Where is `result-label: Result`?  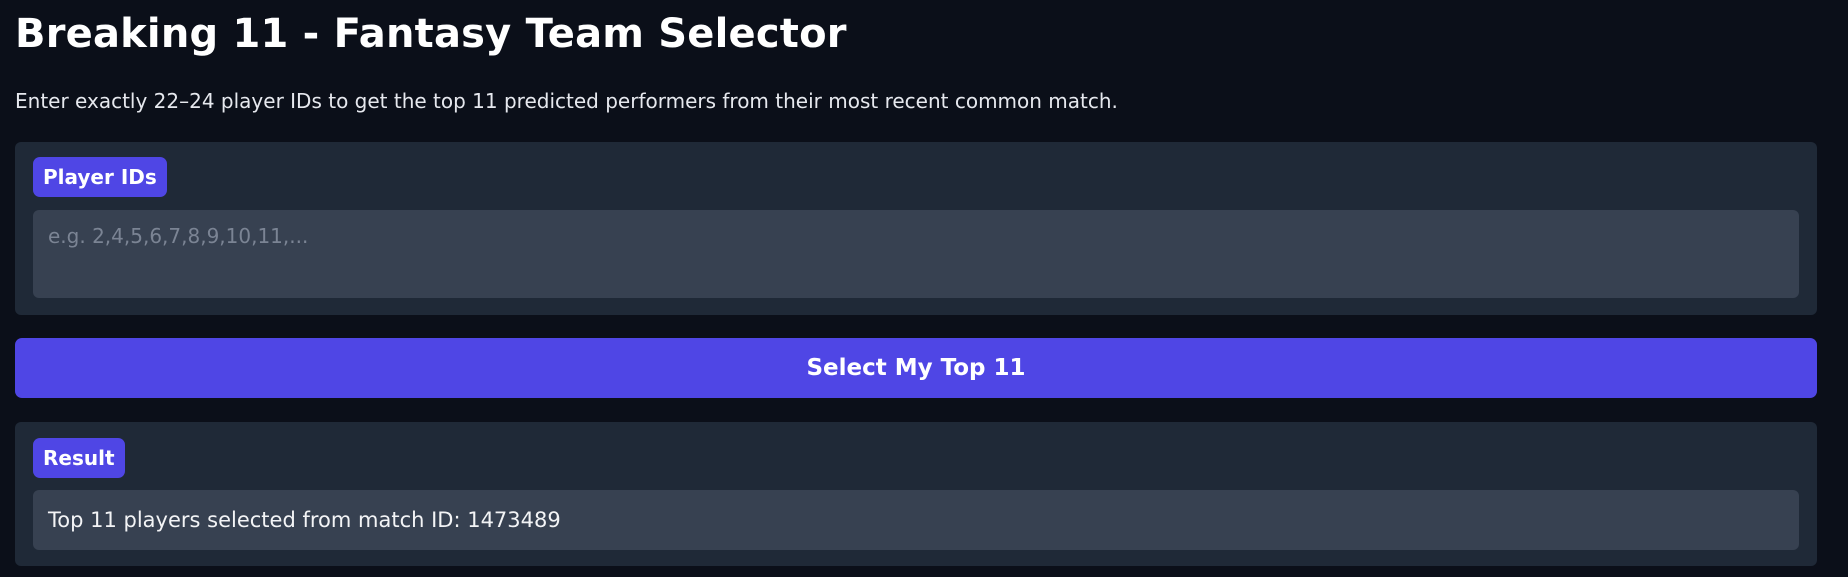
result-label: Result is located at coordinates (79, 458).